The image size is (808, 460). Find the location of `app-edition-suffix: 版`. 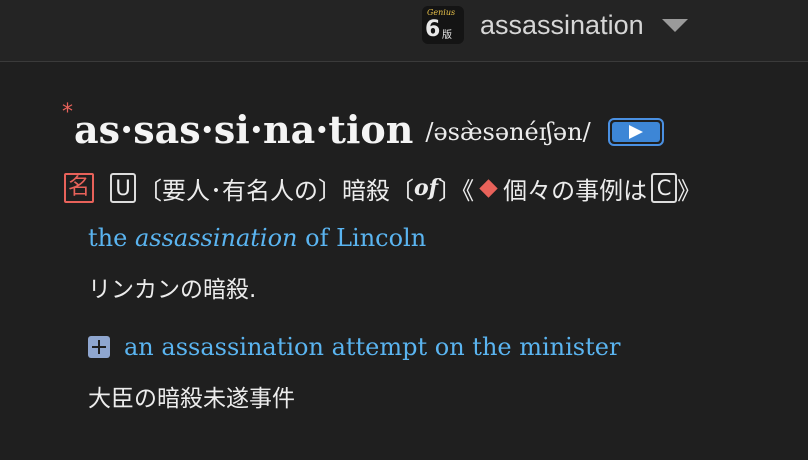

app-edition-suffix: 版 is located at coordinates (447, 35).